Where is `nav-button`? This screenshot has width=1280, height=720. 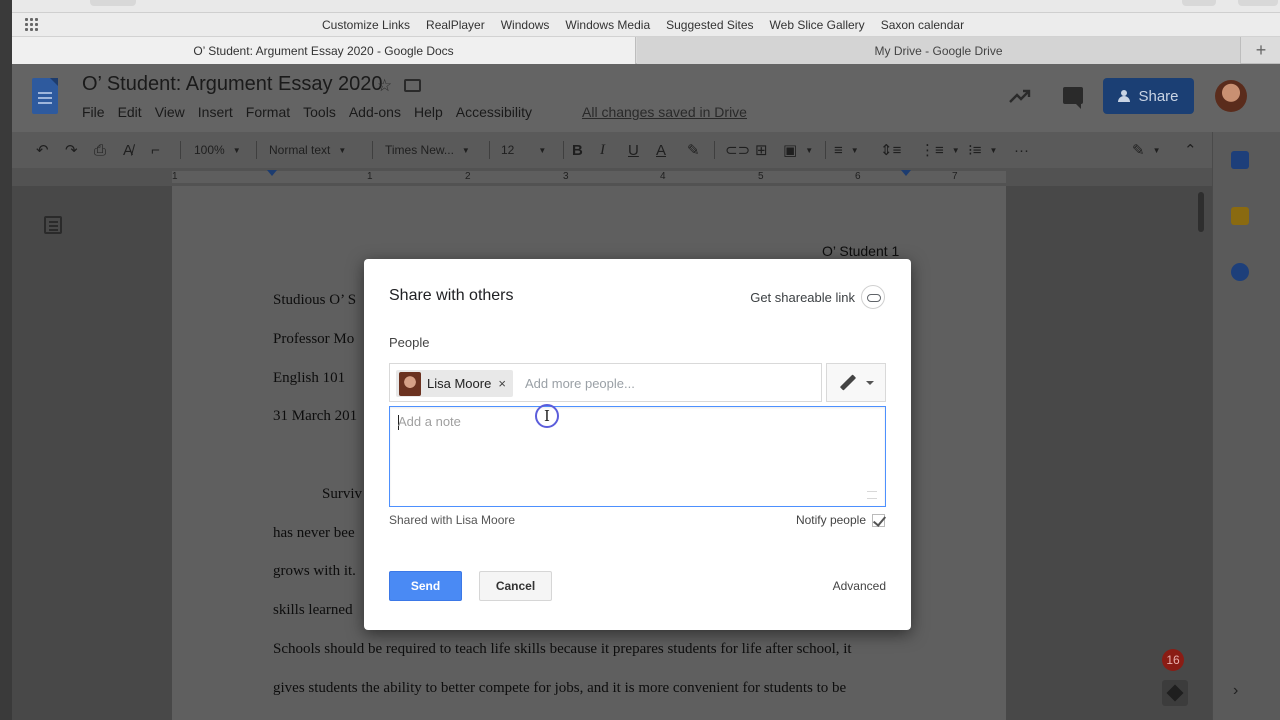
nav-button is located at coordinates (113, 3).